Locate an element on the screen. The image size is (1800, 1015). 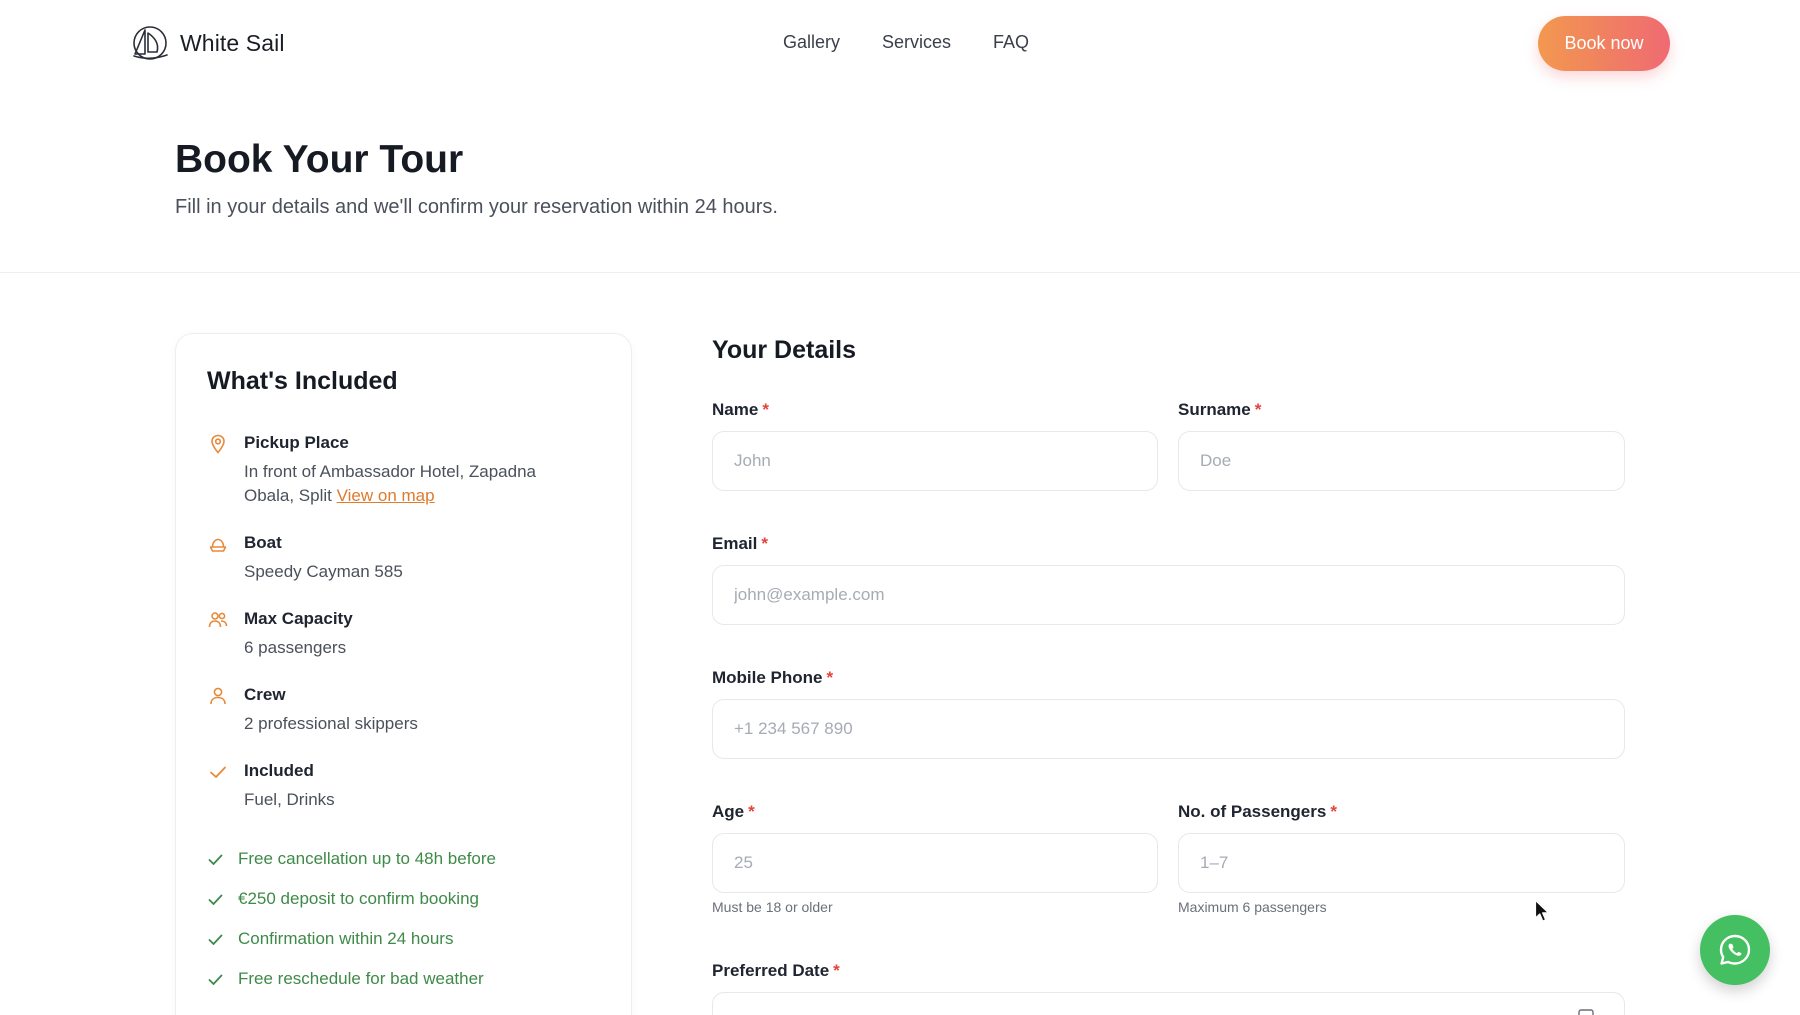
brand-logo: White Sail is located at coordinates (207, 43).